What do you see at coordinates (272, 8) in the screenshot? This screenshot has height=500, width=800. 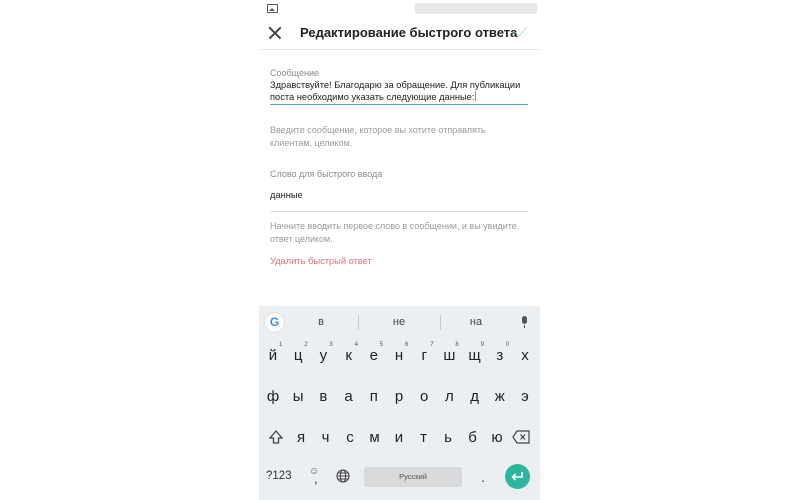 I see `image-notification-icon` at bounding box center [272, 8].